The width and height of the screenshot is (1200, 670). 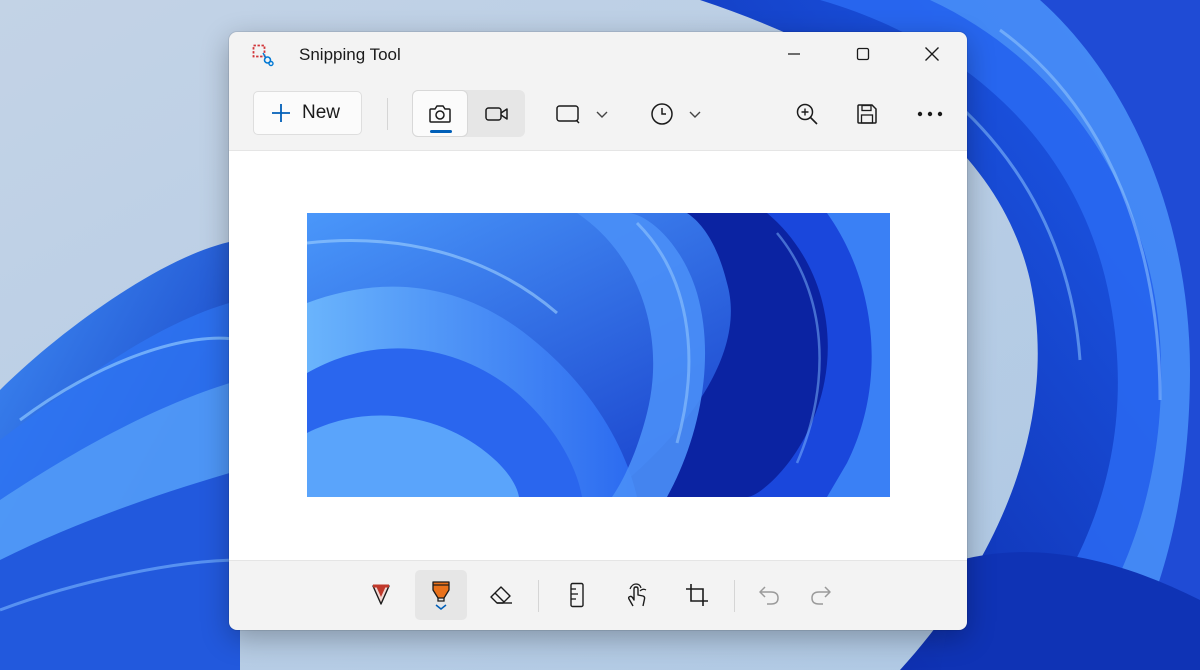 I want to click on save-button, so click(x=867, y=114).